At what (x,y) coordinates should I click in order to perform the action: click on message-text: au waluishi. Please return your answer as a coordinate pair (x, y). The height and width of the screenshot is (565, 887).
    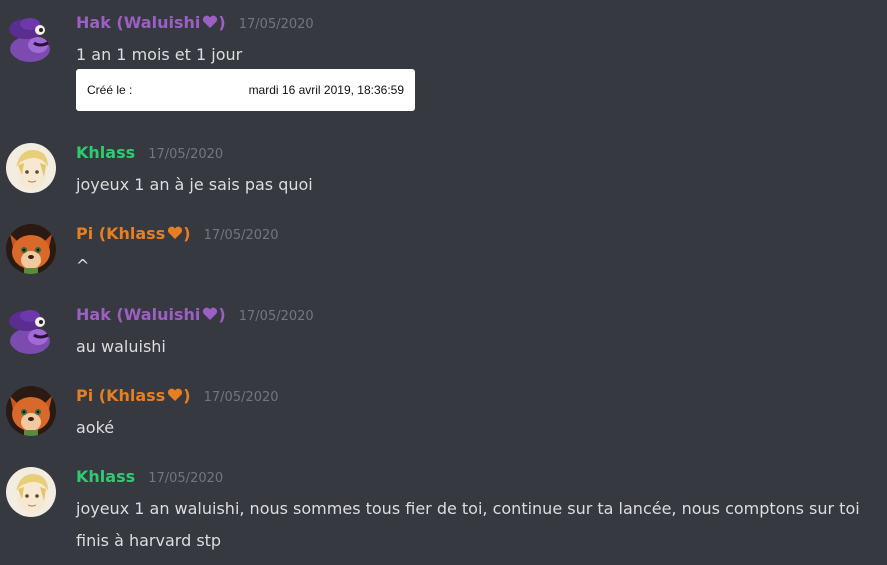
    Looking at the image, I should click on (121, 346).